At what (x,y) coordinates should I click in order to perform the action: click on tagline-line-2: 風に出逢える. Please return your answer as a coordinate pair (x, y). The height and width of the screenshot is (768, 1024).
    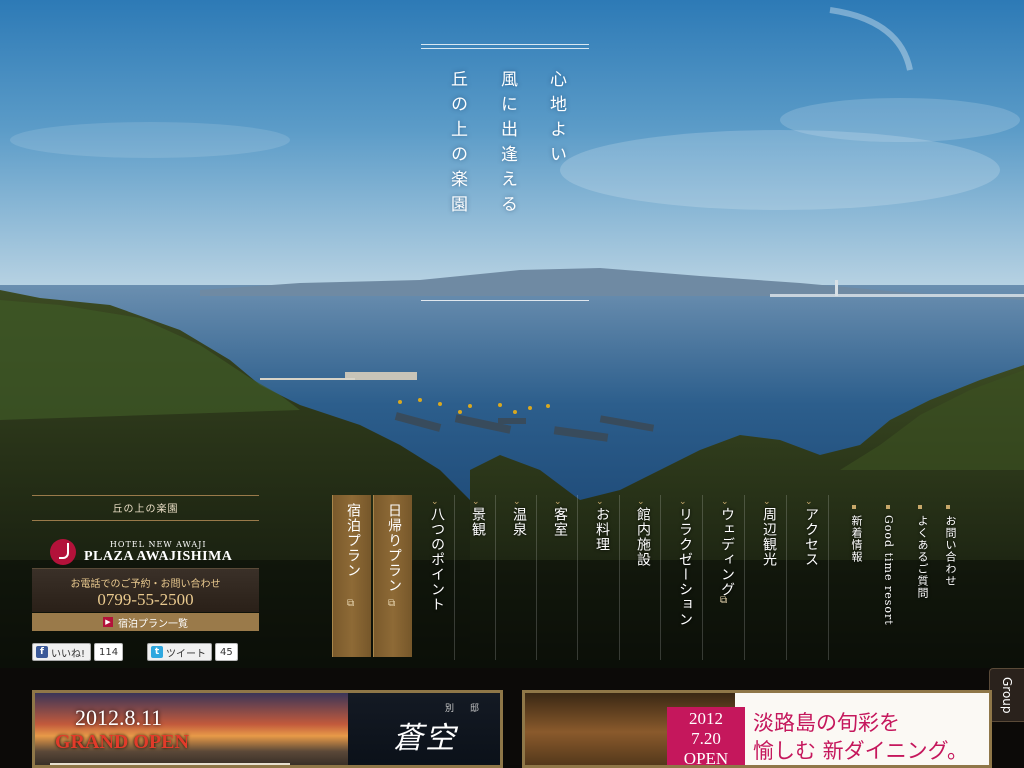
    Looking at the image, I should click on (507, 145).